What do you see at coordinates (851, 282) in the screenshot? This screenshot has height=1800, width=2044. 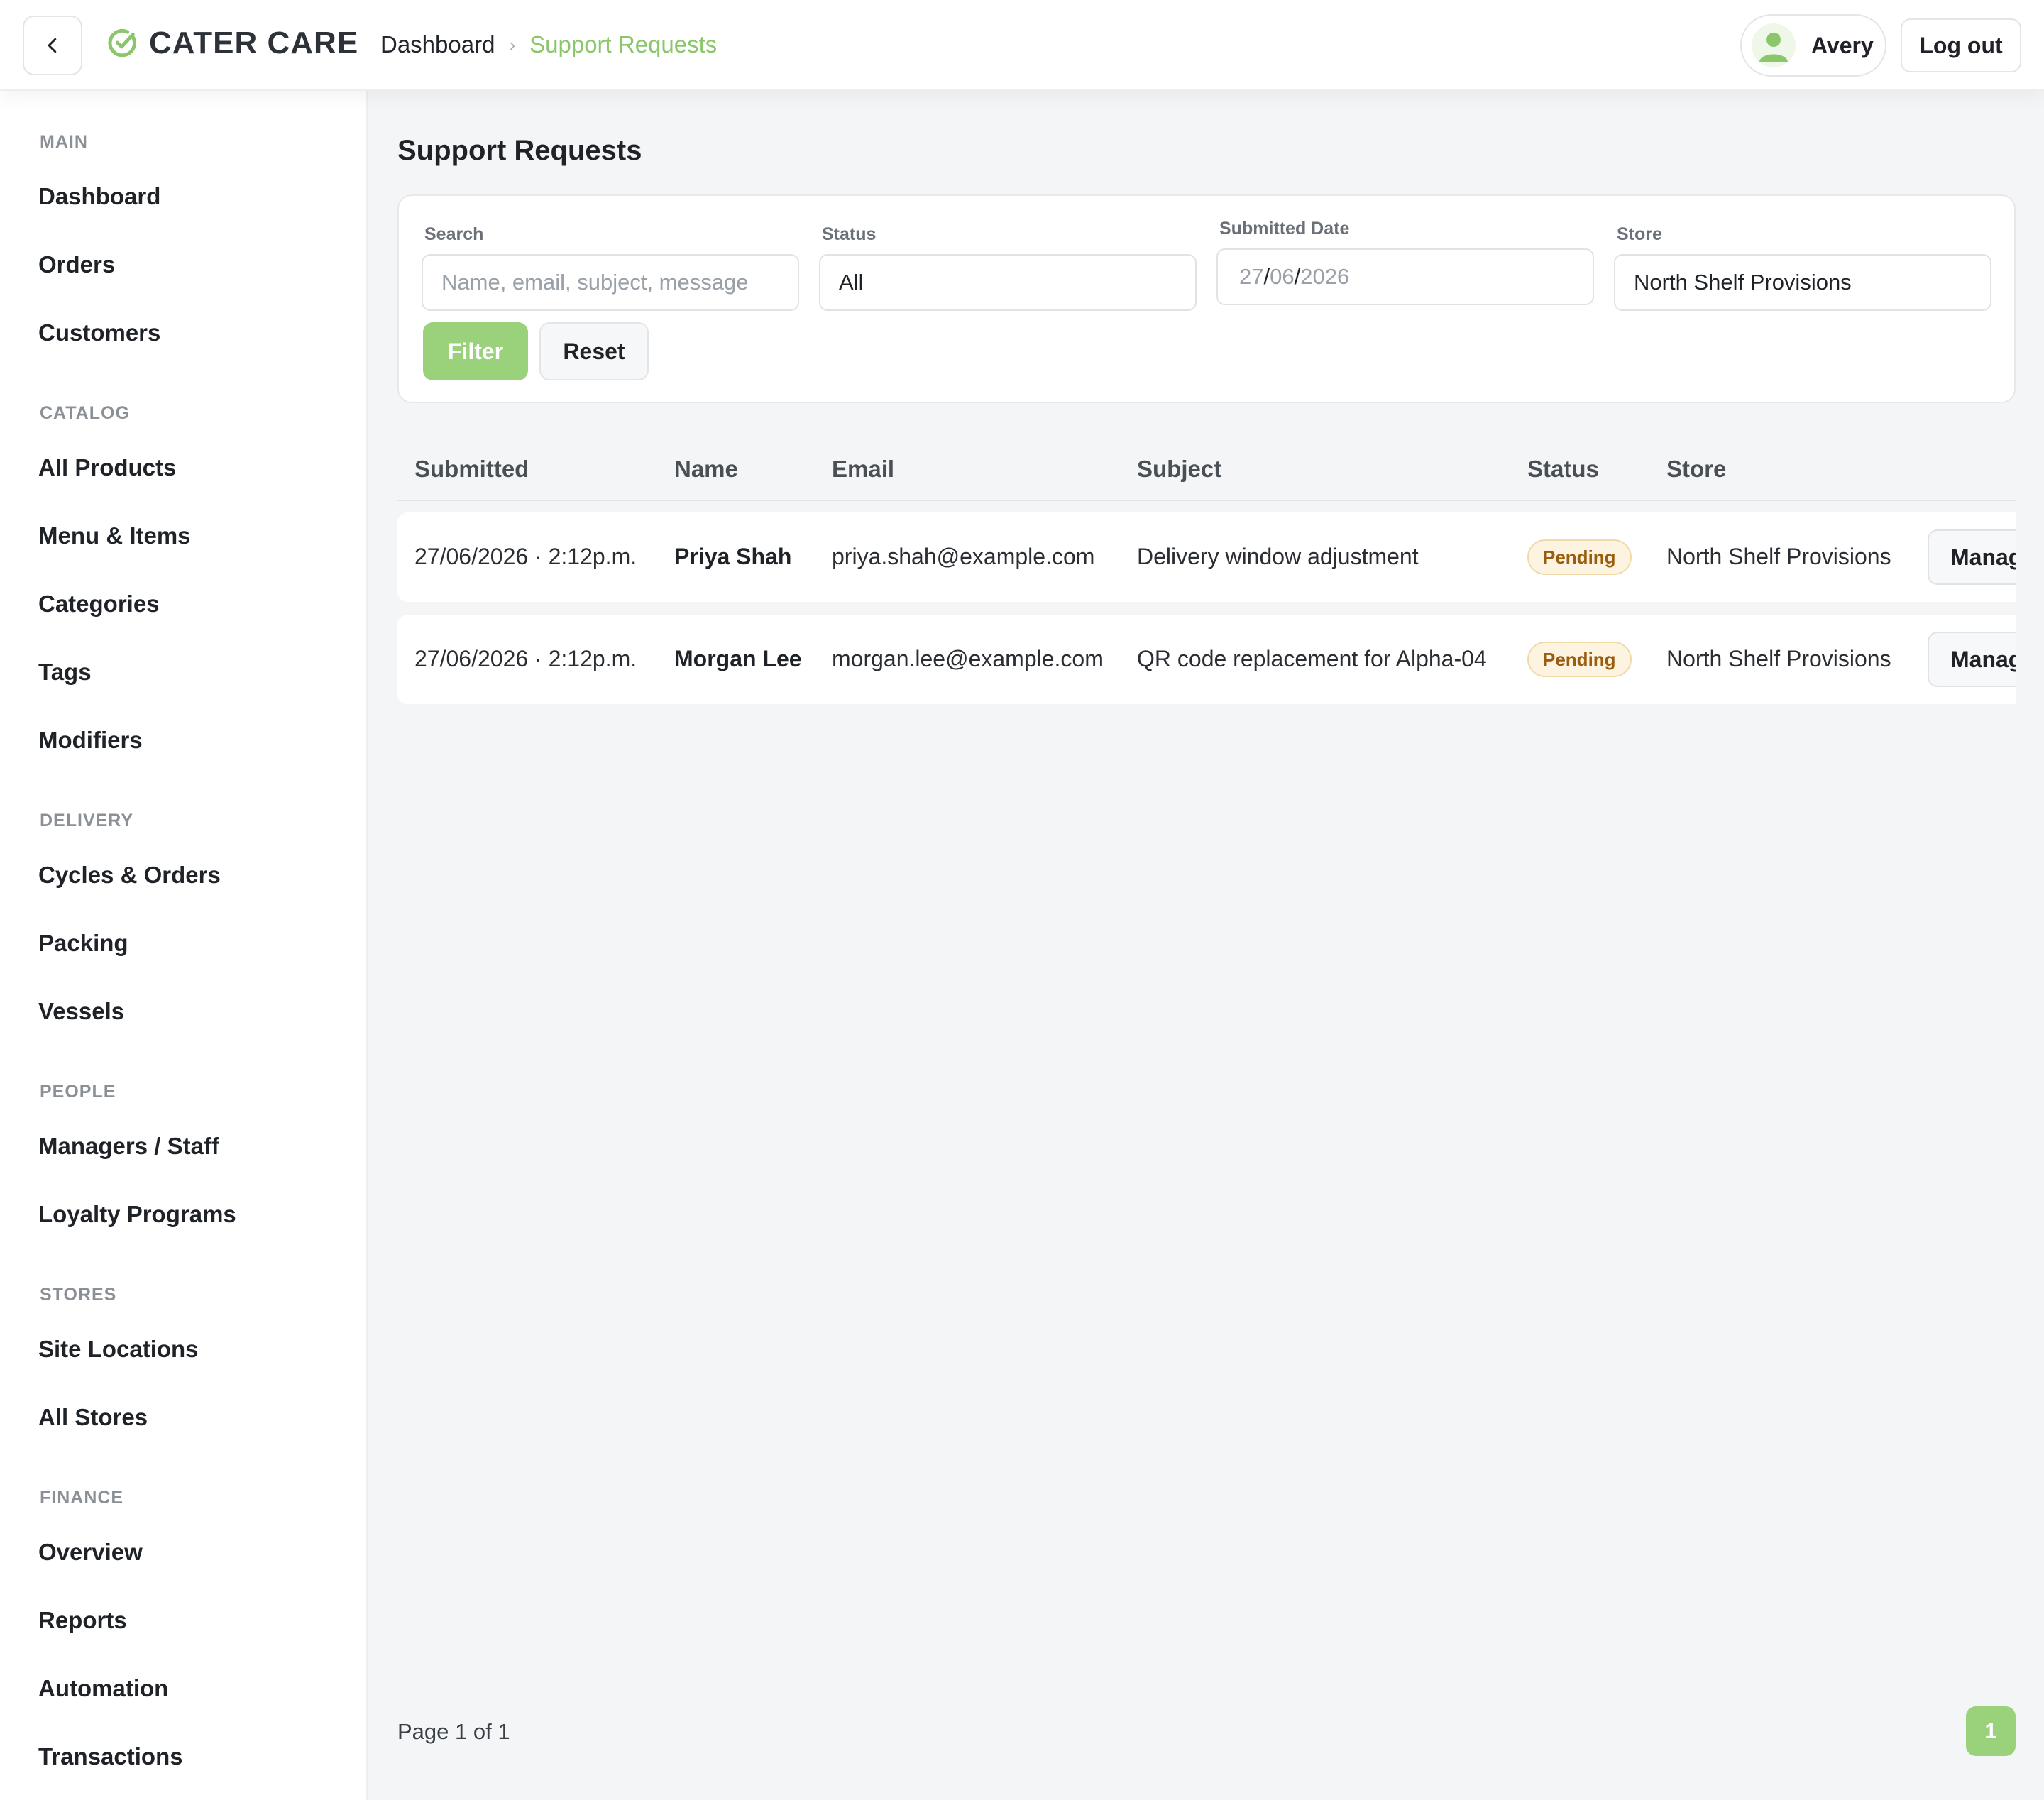 I see `status-select-value: All` at bounding box center [851, 282].